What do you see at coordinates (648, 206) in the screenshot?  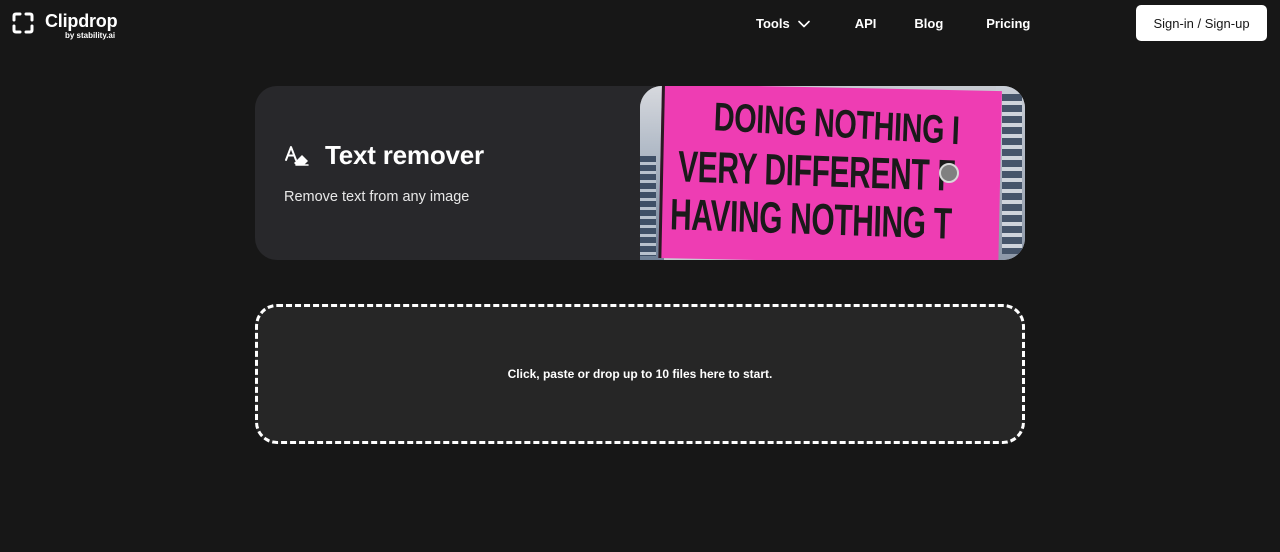 I see `building-left-windows` at bounding box center [648, 206].